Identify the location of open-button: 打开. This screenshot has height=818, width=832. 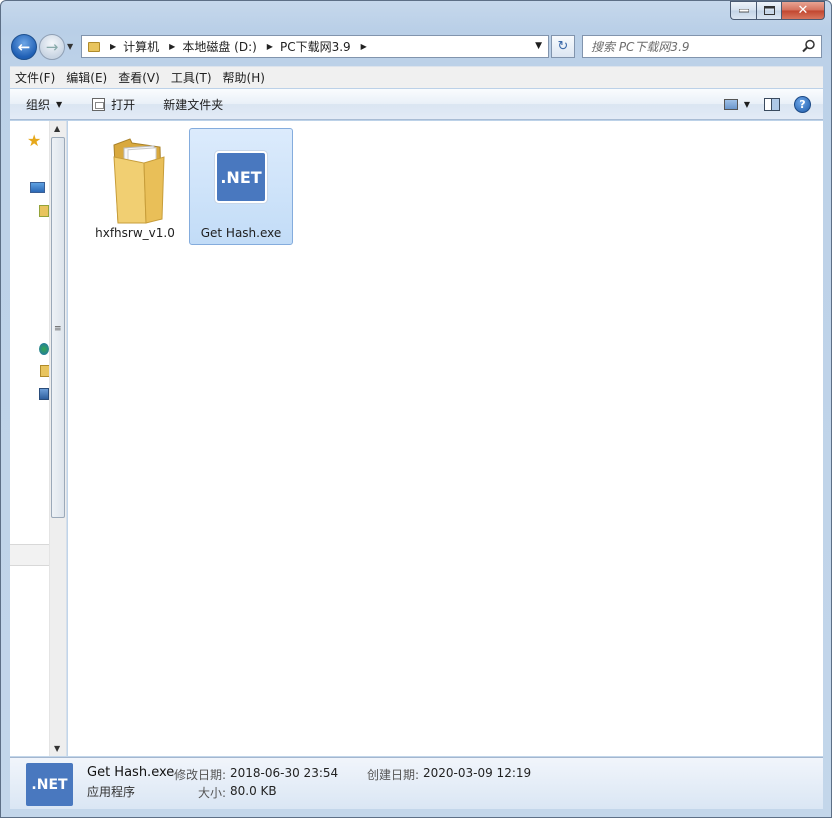
(108, 104).